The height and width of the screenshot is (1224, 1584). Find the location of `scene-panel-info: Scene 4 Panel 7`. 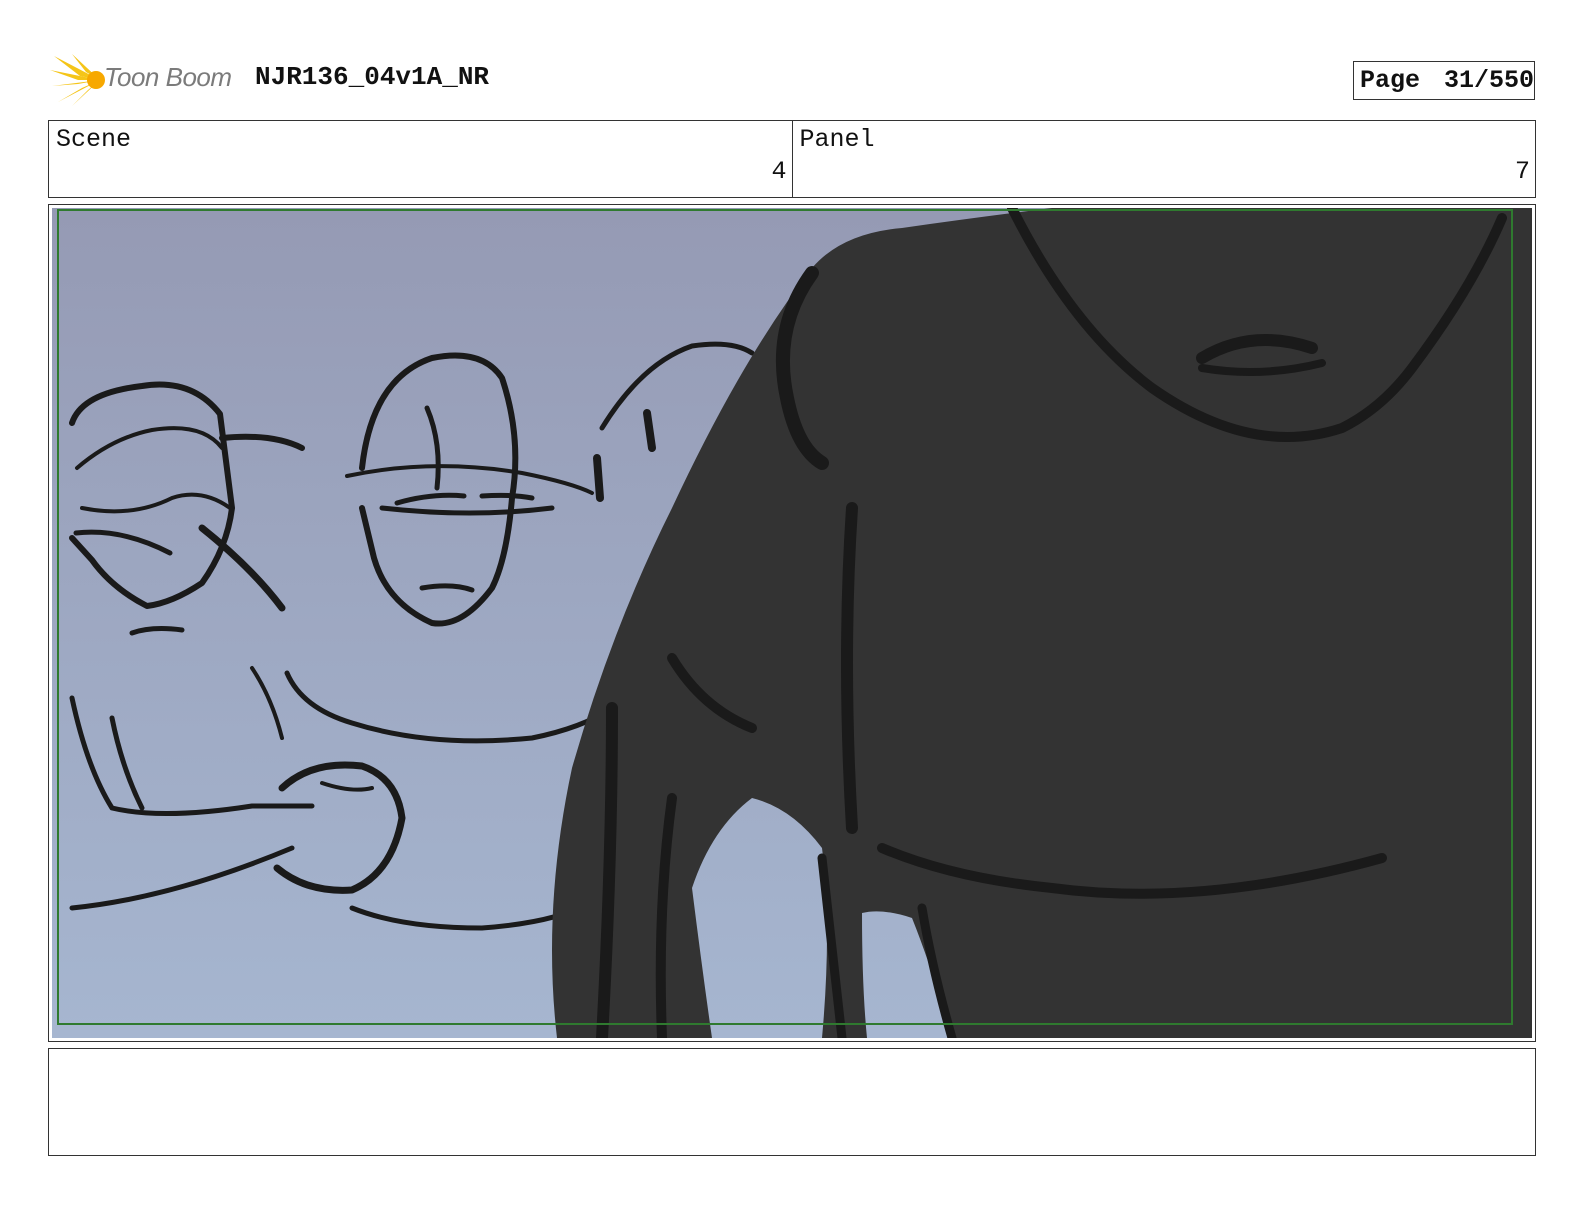

scene-panel-info: Scene 4 Panel 7 is located at coordinates (792, 159).